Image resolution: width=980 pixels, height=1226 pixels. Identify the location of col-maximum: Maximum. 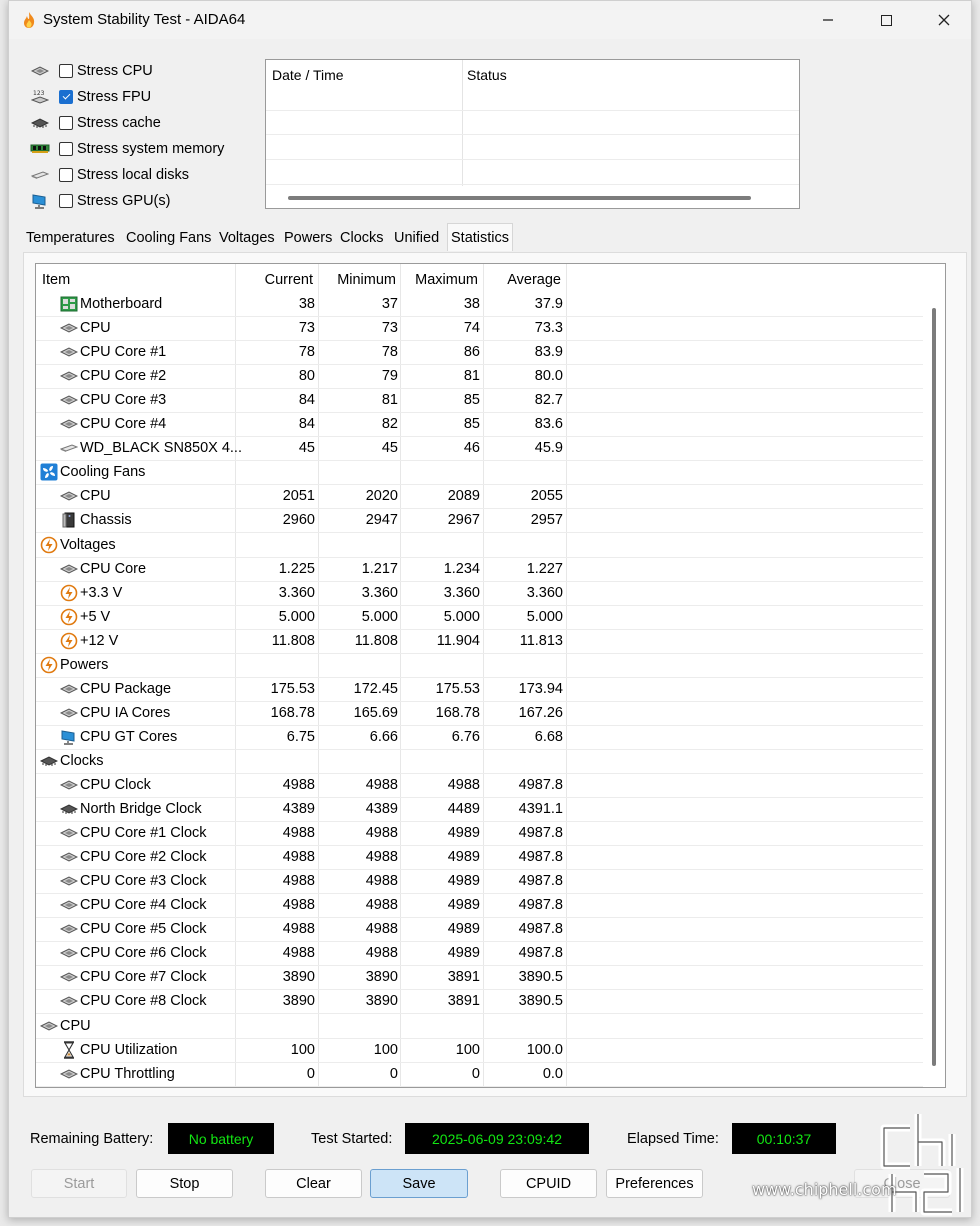
(446, 280).